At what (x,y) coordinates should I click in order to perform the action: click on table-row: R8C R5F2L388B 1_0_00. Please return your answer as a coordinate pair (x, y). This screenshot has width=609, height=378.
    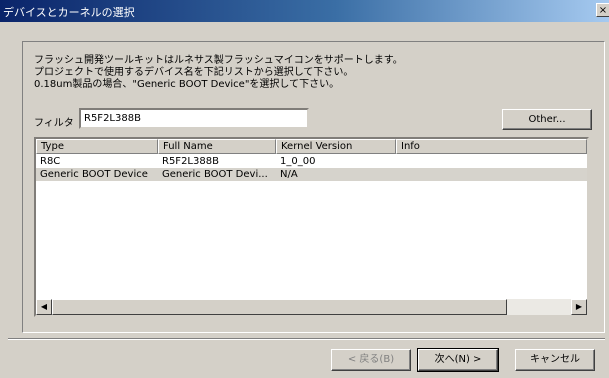
    Looking at the image, I should click on (311, 161).